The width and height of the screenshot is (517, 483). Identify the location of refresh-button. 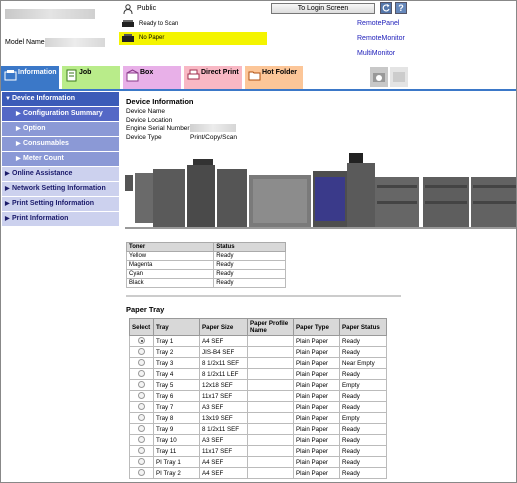
(386, 8).